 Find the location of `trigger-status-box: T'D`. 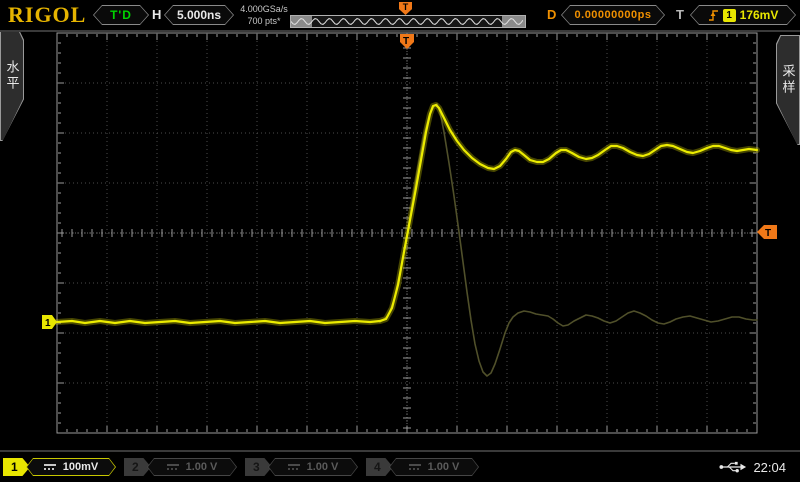

trigger-status-box: T'D is located at coordinates (121, 15).